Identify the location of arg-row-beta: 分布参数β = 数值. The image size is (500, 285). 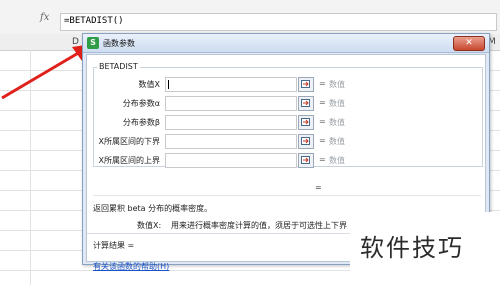
(286, 122).